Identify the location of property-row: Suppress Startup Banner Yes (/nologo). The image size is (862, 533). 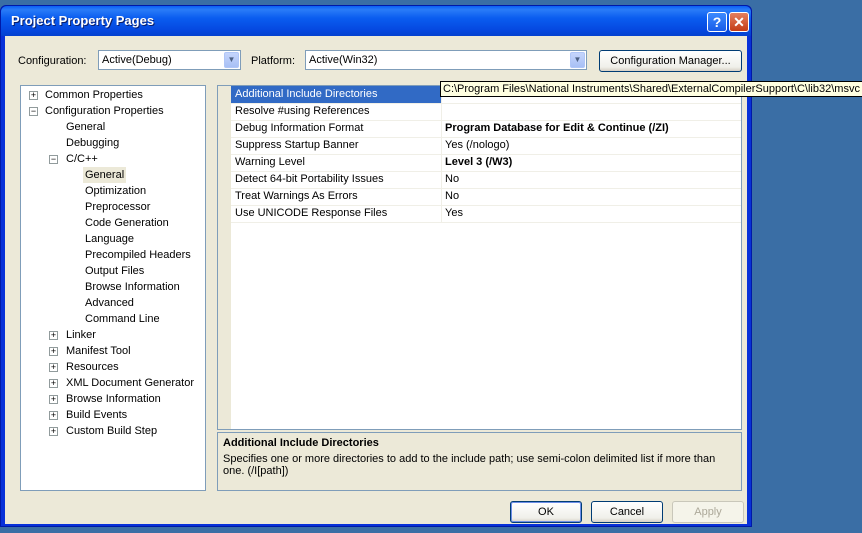
(486, 146).